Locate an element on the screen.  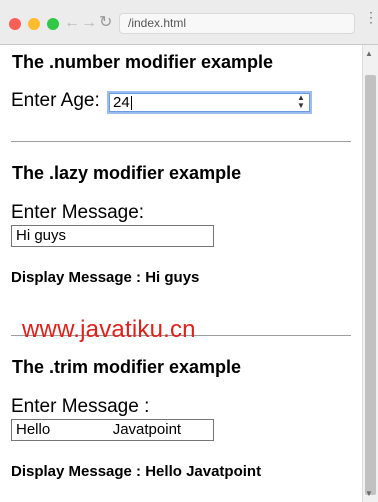
lazy-display-message: Display Message : Hi guys is located at coordinates (105, 277).